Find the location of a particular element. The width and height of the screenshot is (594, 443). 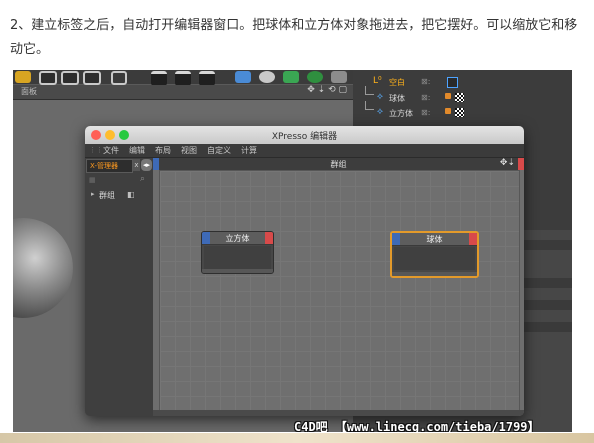

cube-object-icon: ⟡ is located at coordinates (380, 112).